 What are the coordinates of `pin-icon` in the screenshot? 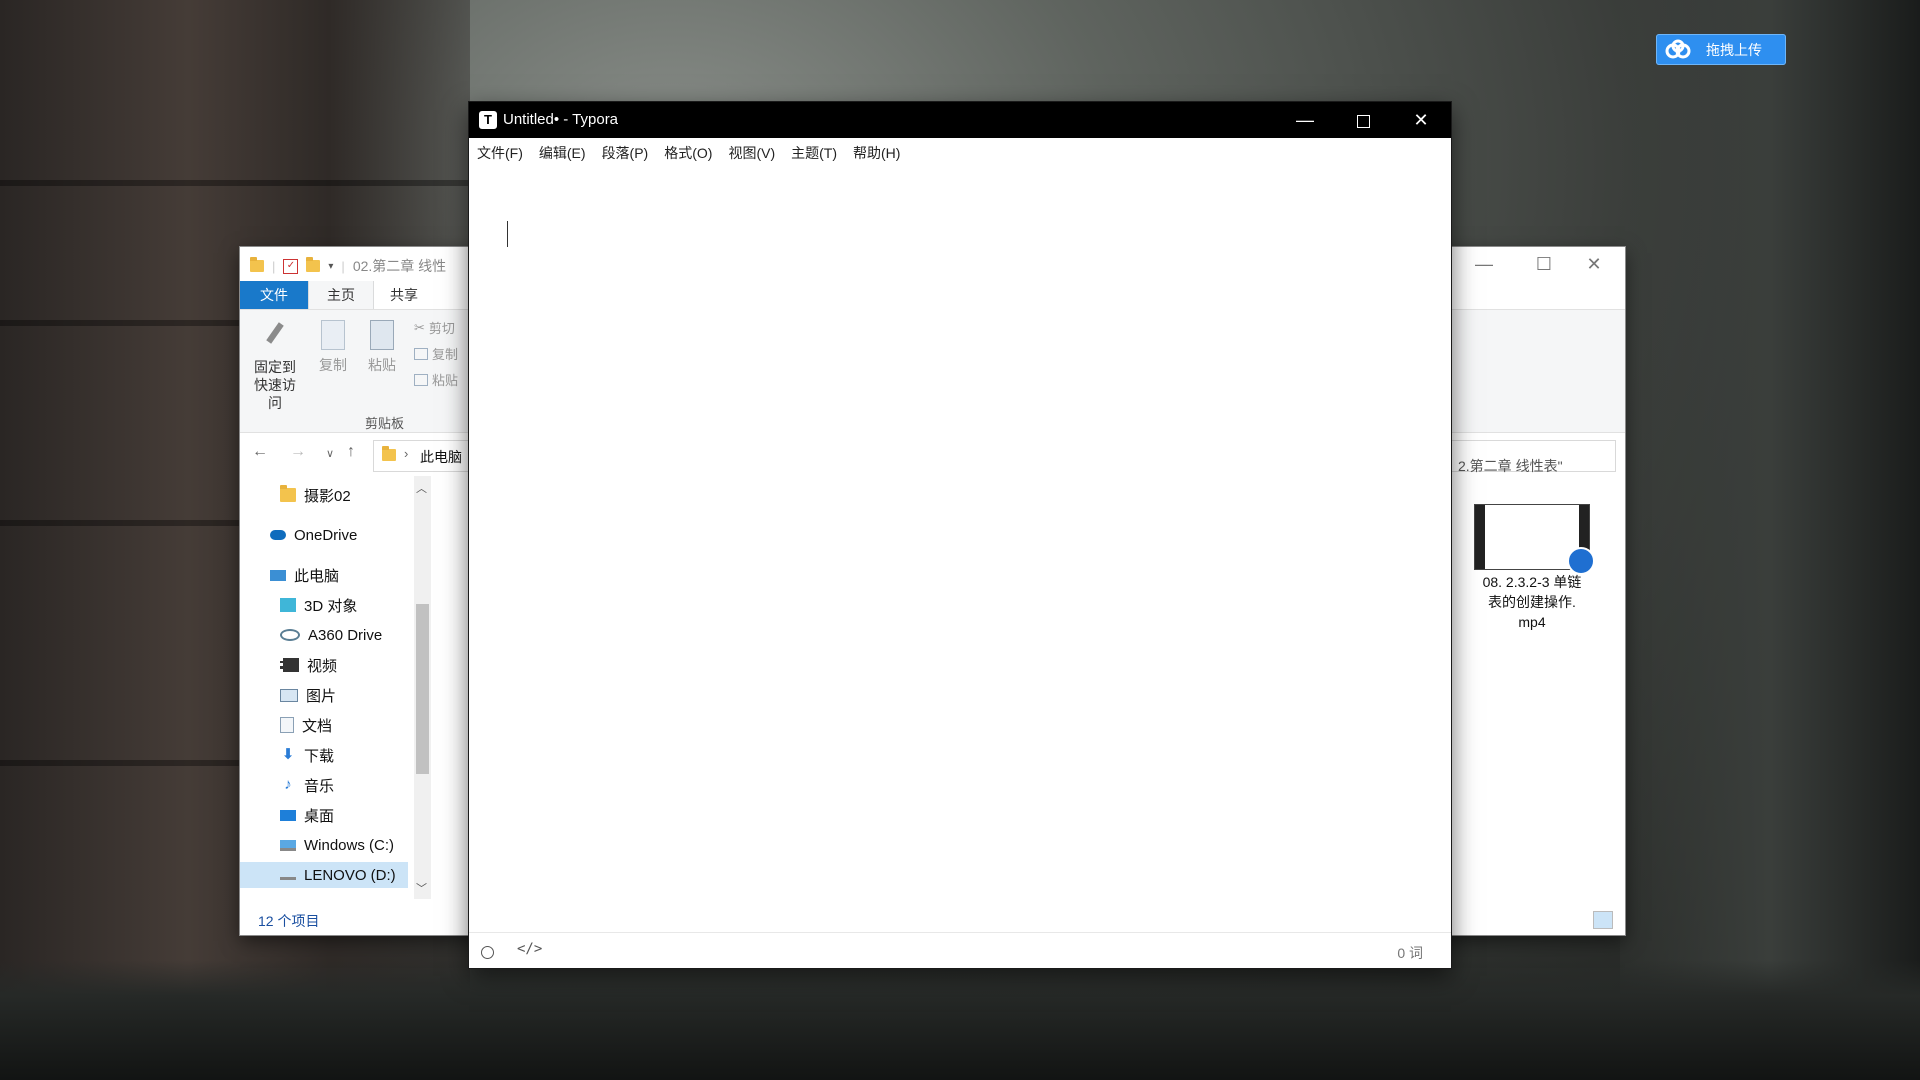 It's located at (275, 338).